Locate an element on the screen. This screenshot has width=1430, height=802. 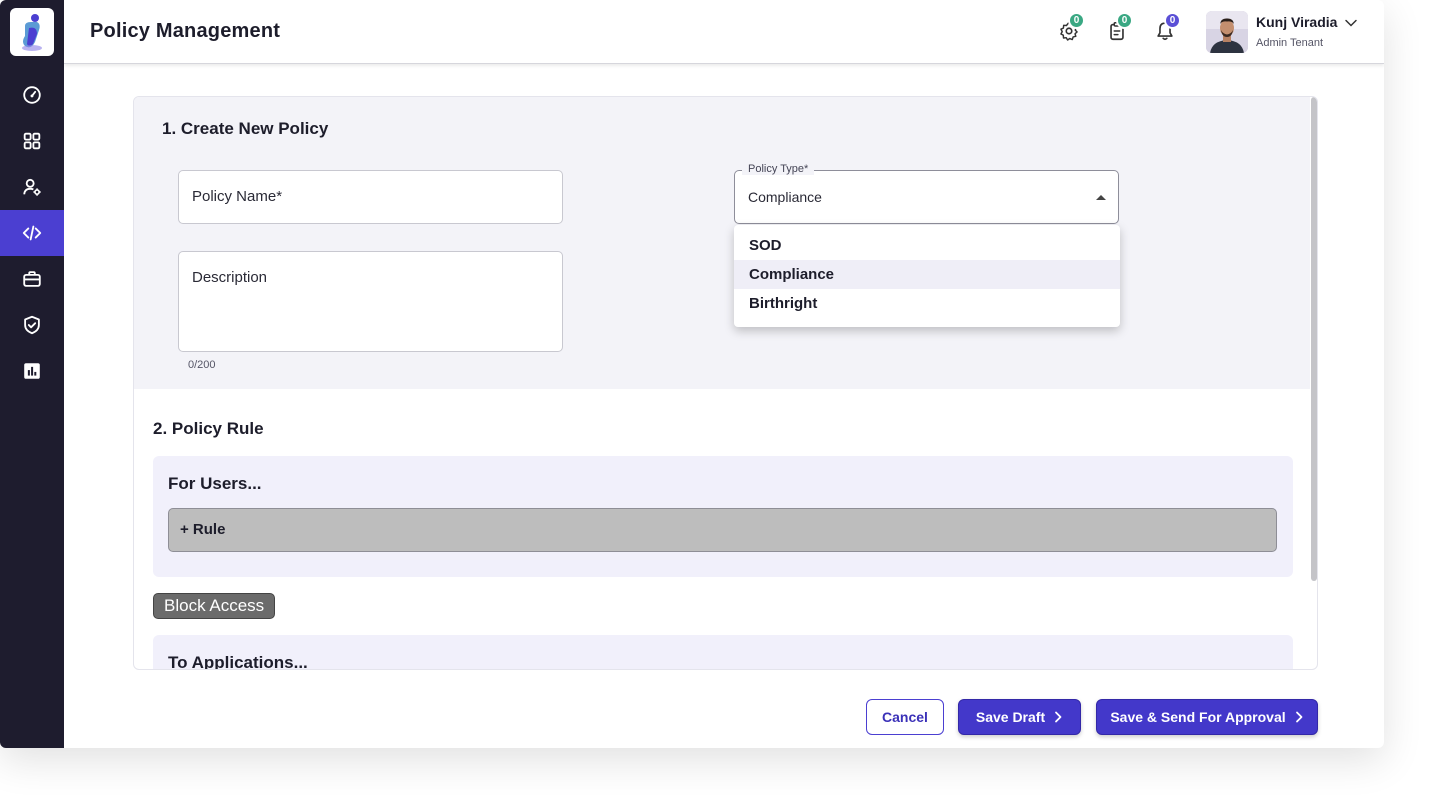
briefcase-icon is located at coordinates (32, 279).